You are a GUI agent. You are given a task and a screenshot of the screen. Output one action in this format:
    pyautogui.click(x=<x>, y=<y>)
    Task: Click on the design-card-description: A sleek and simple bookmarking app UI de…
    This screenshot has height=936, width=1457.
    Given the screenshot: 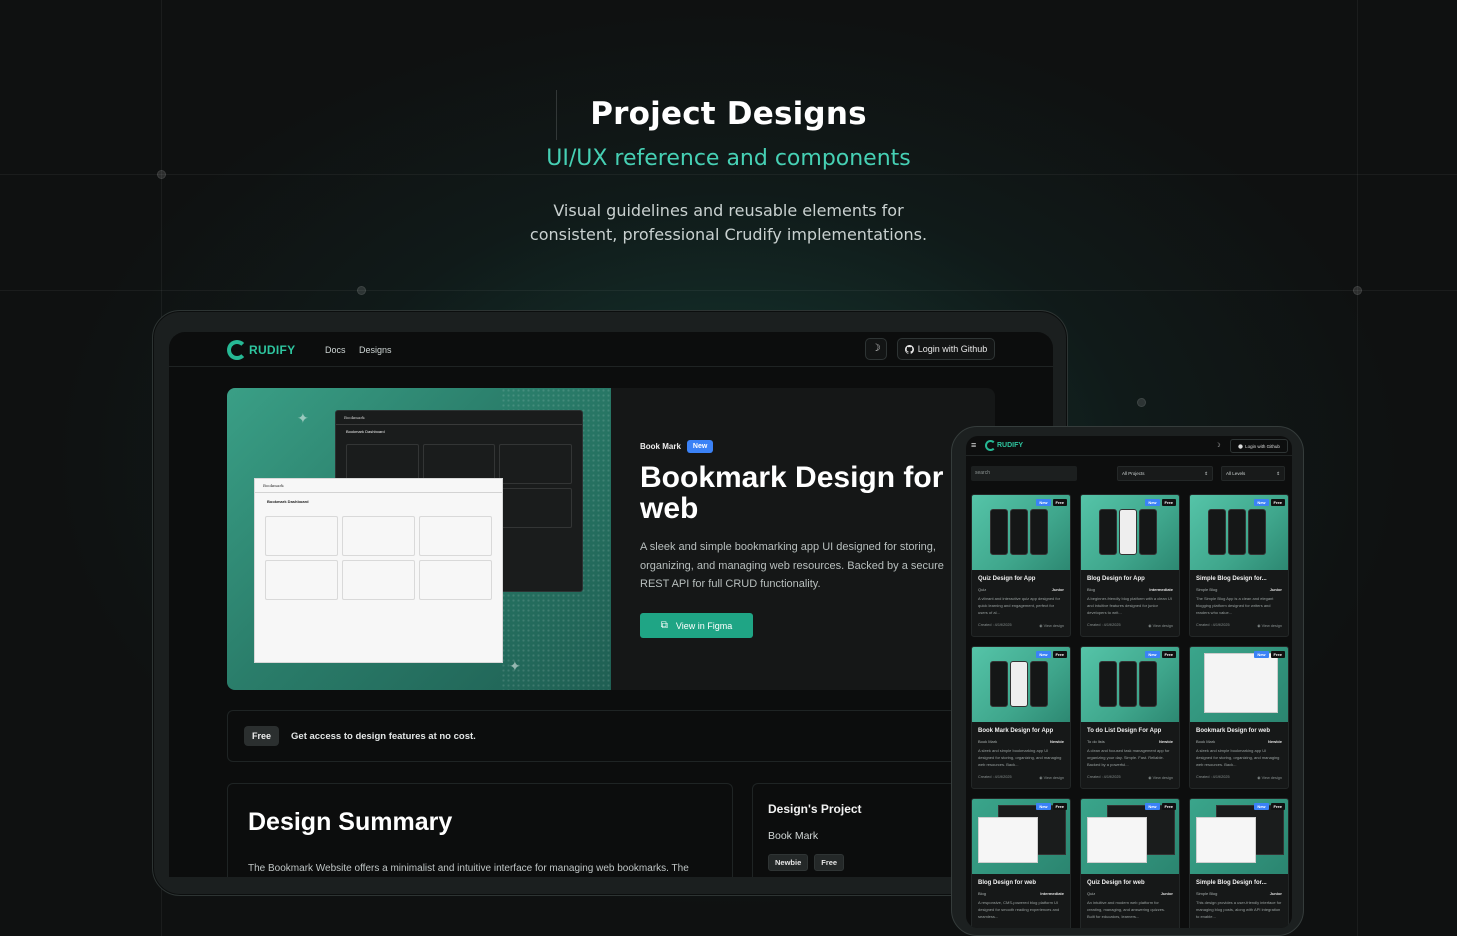 What is the action you would take?
    pyautogui.click(x=1238, y=757)
    